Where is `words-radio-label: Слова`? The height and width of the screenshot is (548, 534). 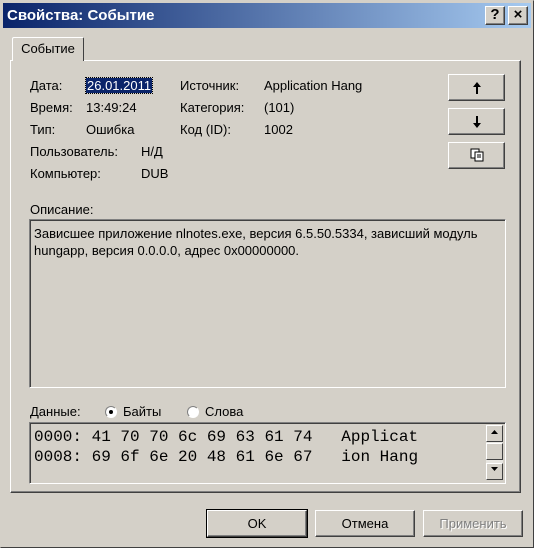 words-radio-label: Слова is located at coordinates (224, 411).